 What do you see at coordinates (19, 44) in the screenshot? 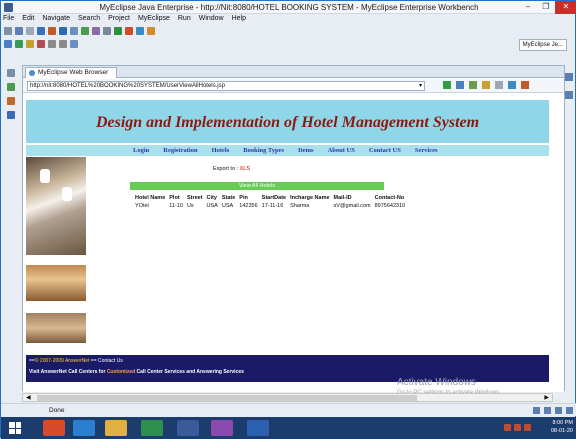
I see `open-type-icon` at bounding box center [19, 44].